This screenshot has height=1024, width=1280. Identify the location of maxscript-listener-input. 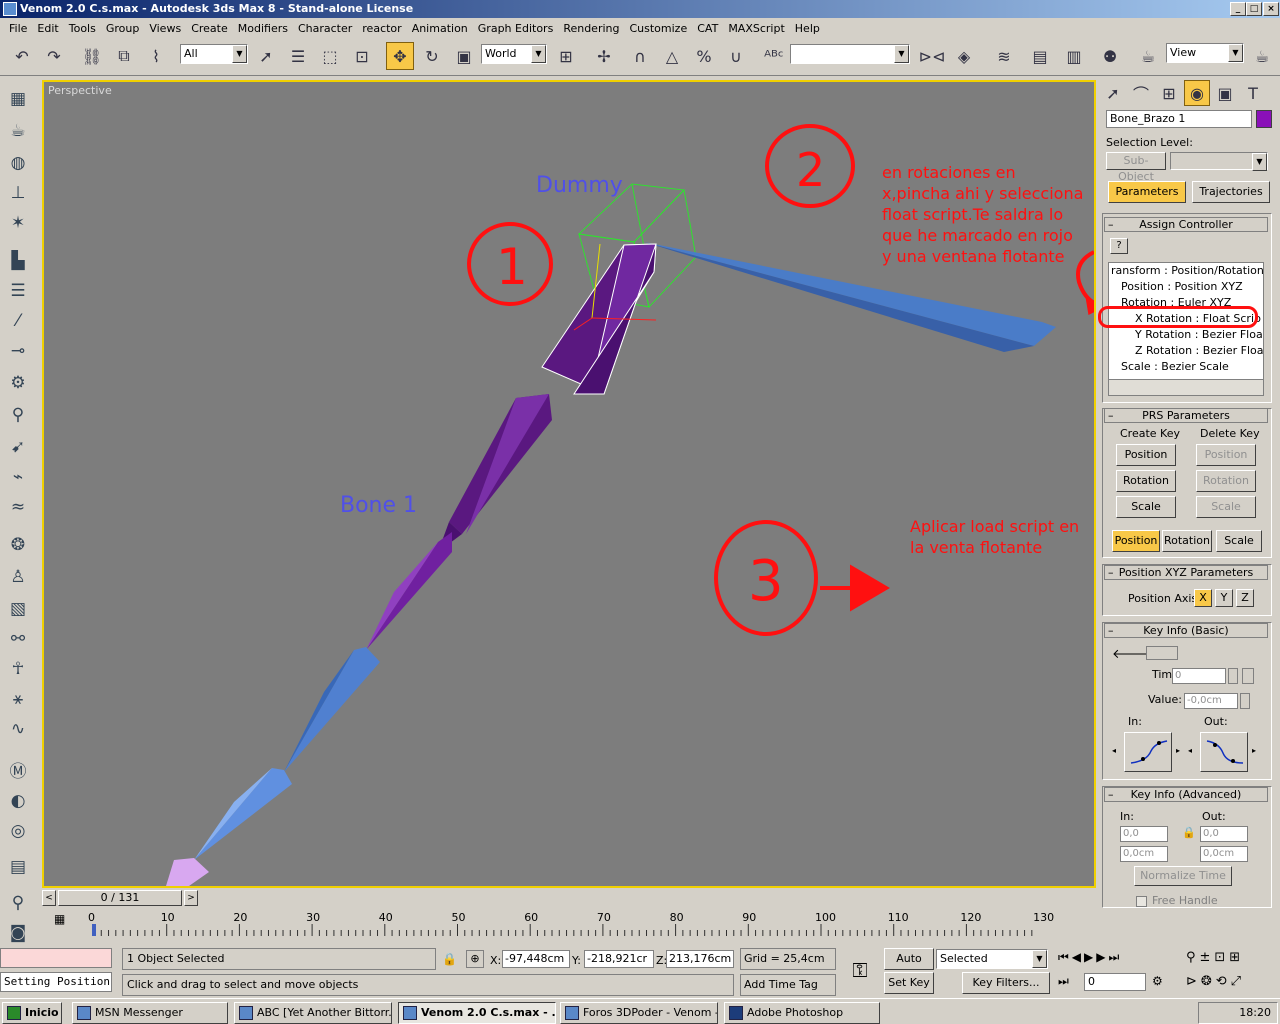
(56, 958).